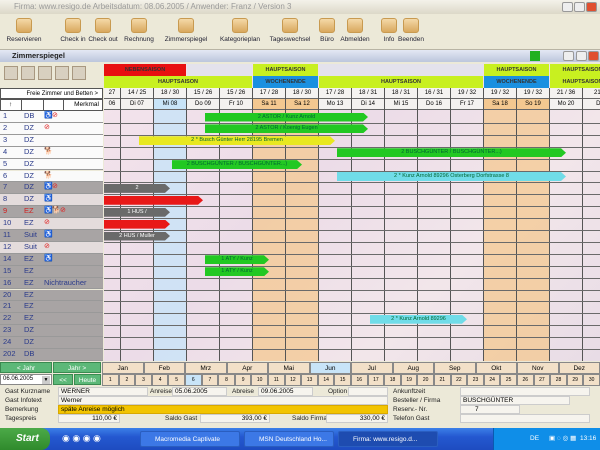 The image size is (600, 450). Describe the element at coordinates (579, 7) in the screenshot. I see `maximize-button` at that location.